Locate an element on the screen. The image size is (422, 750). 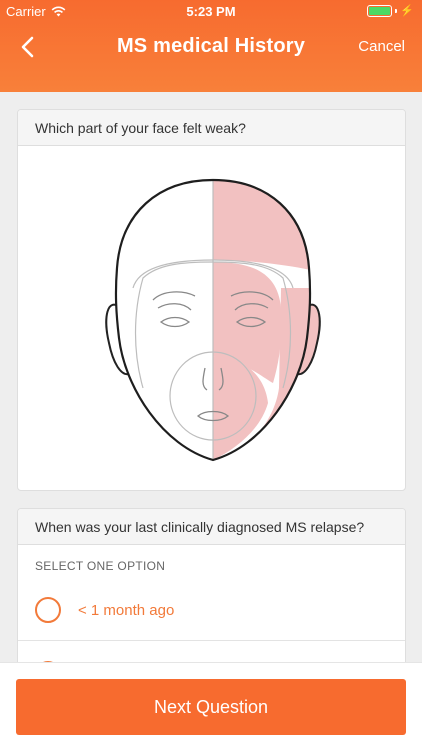
status-bar: Carrier 5:23 PM ⚡ is located at coordinates (211, 11).